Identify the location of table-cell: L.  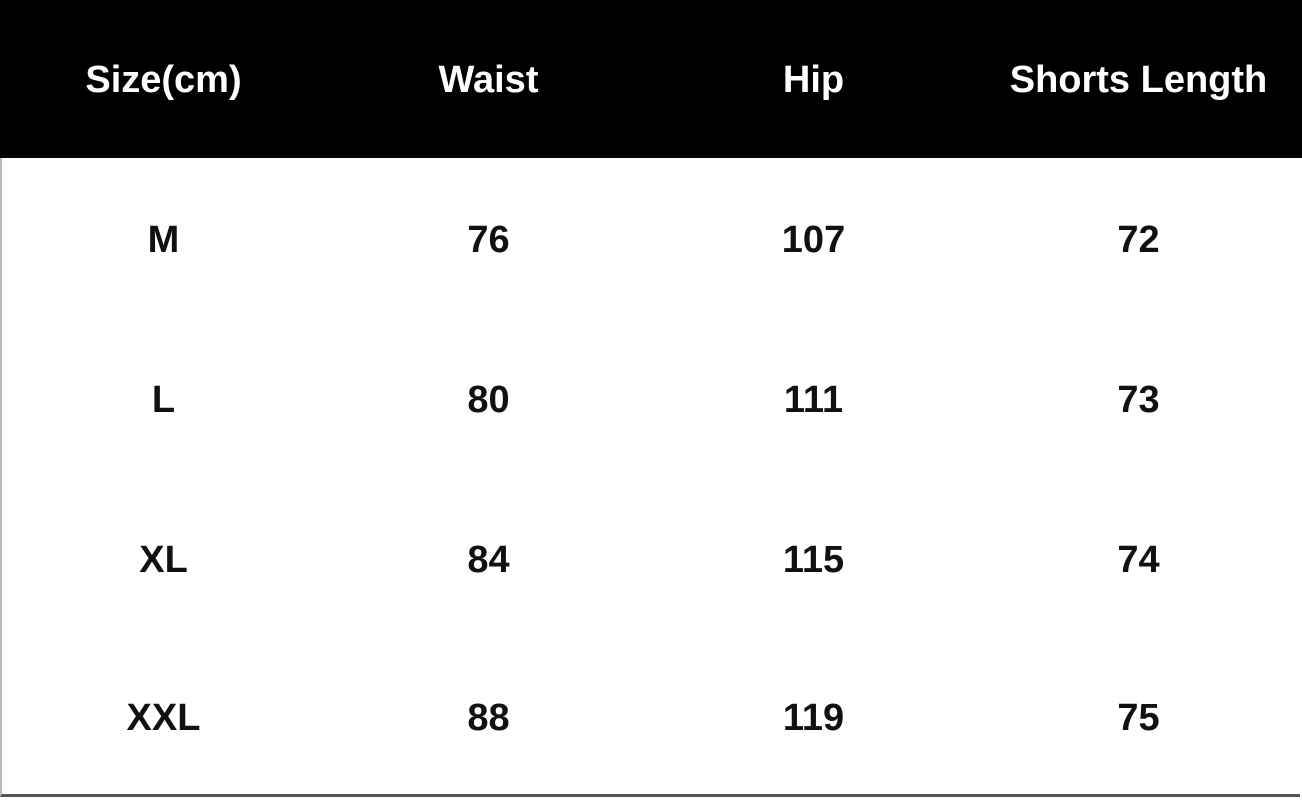
(163, 400).